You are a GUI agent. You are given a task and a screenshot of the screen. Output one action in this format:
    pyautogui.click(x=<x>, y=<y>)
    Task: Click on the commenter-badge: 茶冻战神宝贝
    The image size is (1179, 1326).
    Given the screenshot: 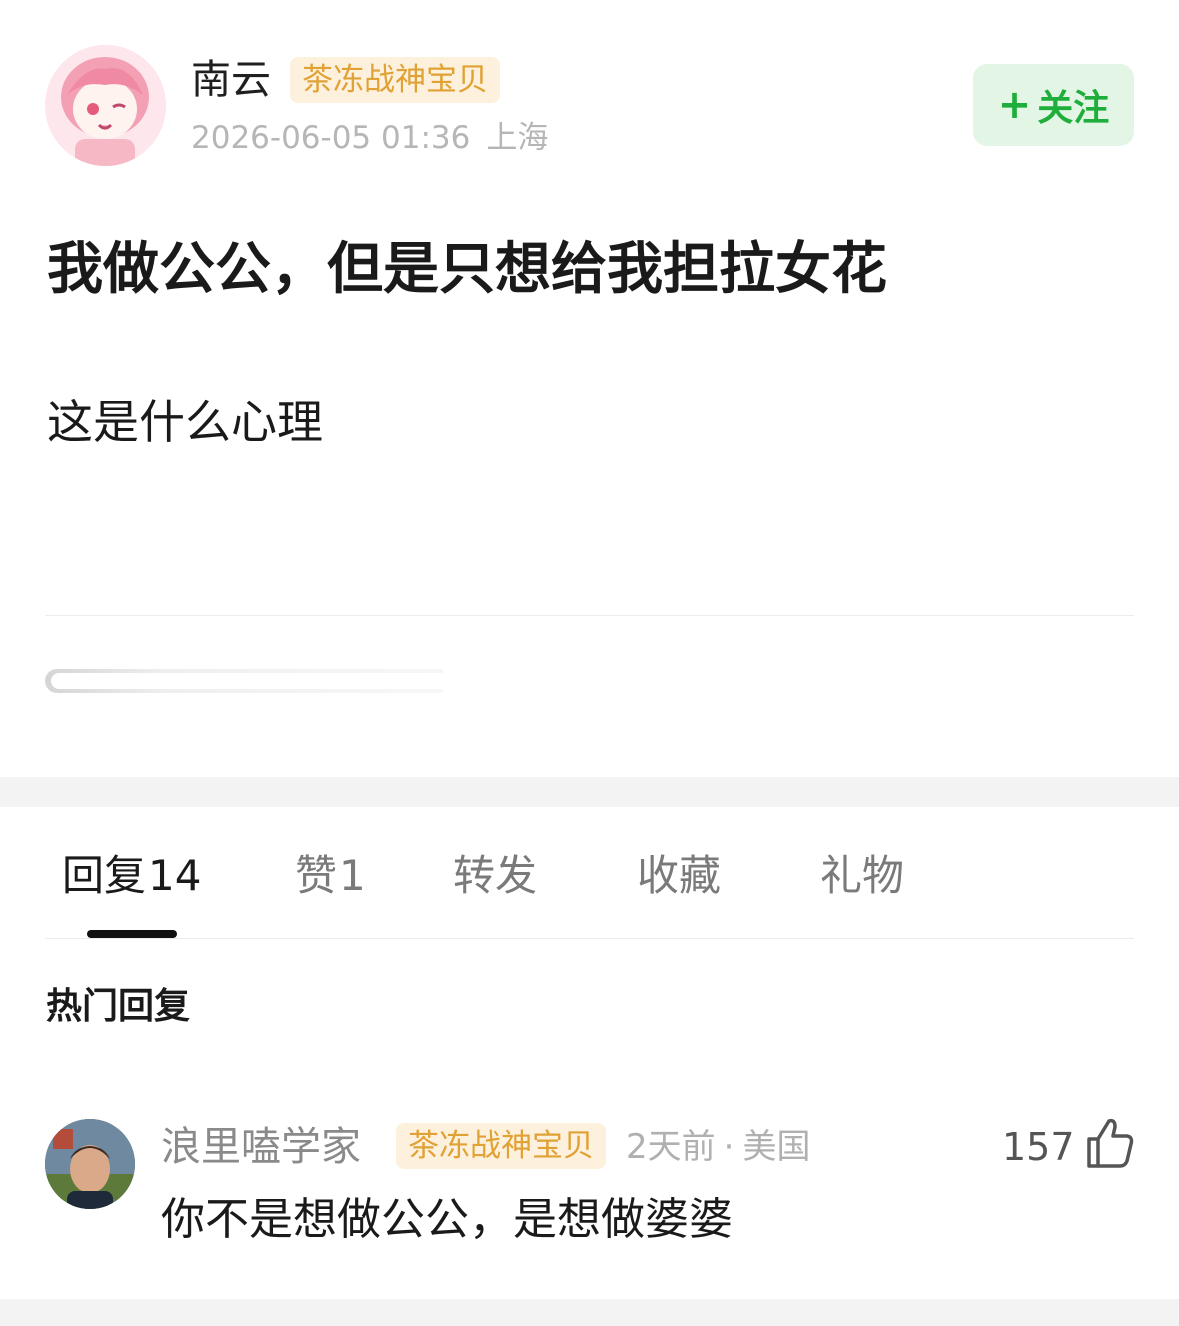 What is the action you would take?
    pyautogui.click(x=501, y=1146)
    